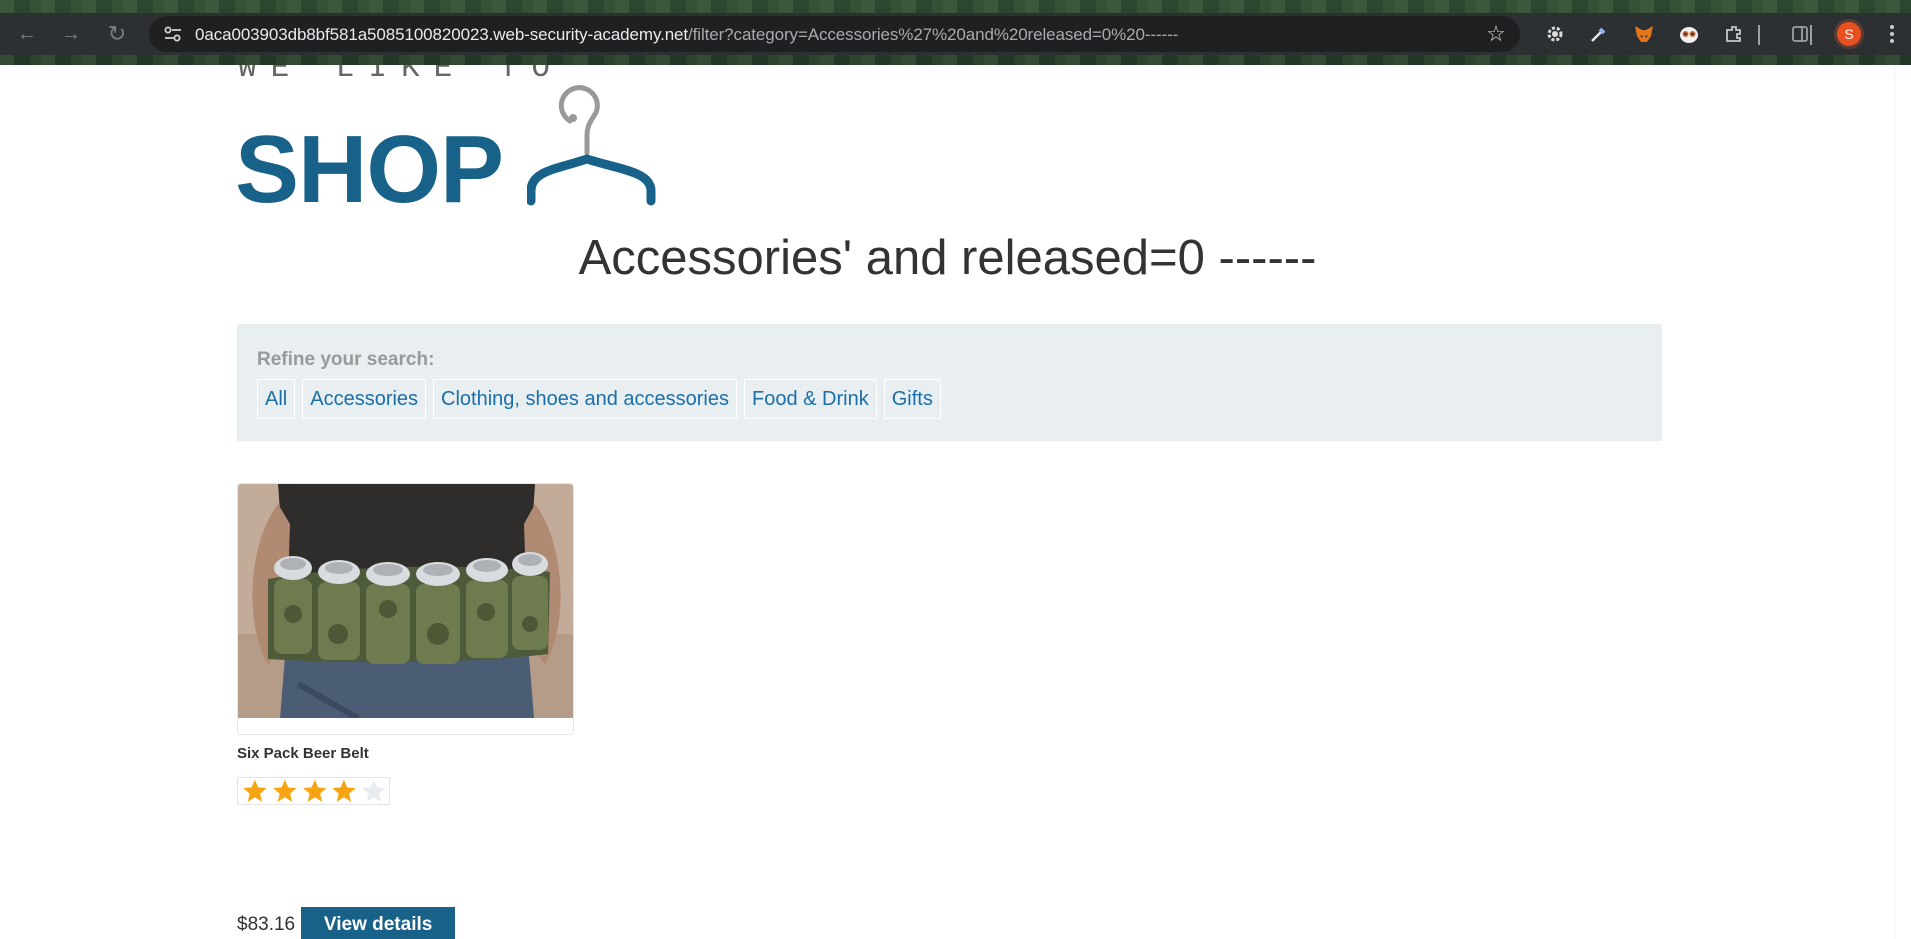  What do you see at coordinates (591, 145) in the screenshot?
I see `hanger-icon` at bounding box center [591, 145].